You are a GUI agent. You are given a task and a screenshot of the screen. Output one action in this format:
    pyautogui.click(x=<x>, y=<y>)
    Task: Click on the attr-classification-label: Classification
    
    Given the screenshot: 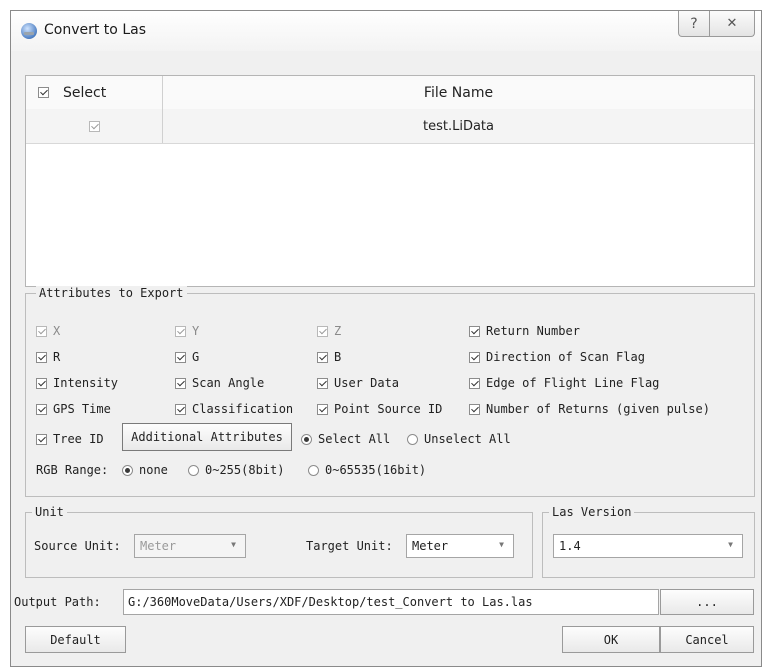 What is the action you would take?
    pyautogui.click(x=243, y=409)
    